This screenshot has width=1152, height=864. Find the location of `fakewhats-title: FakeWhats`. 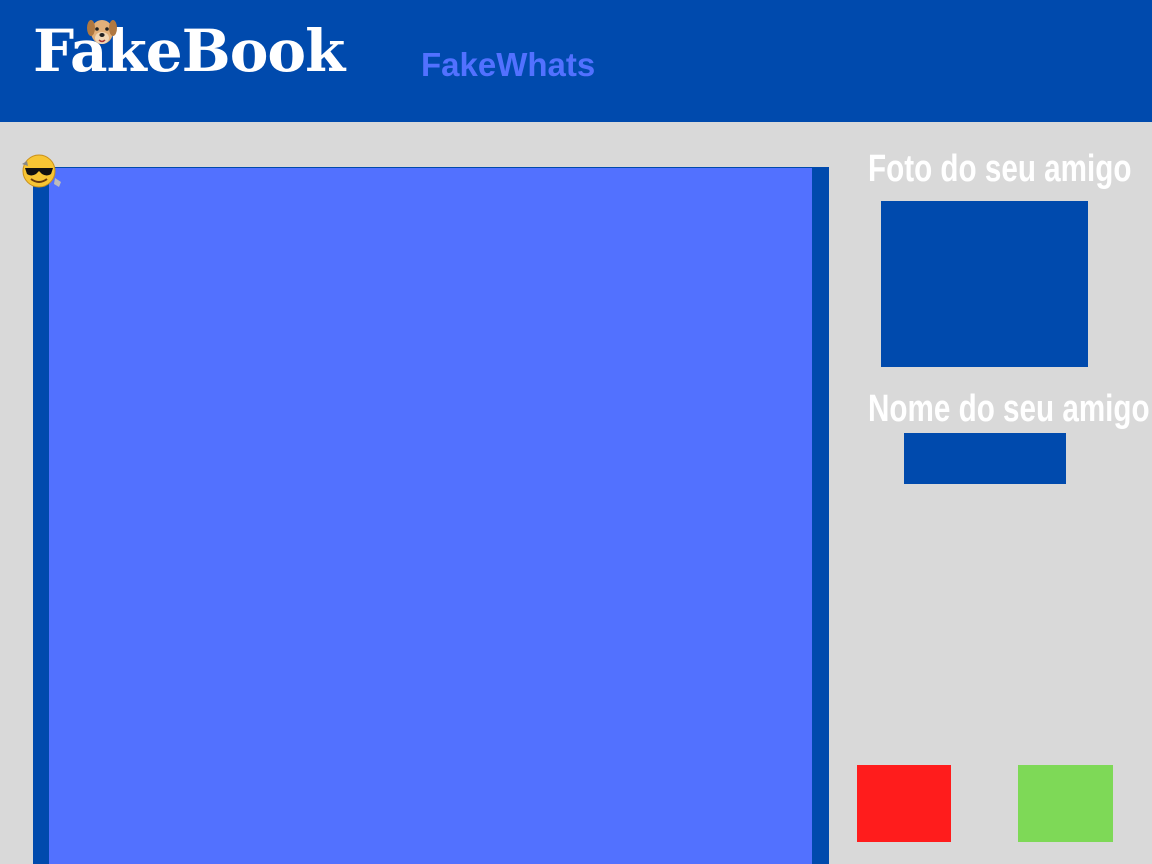

fakewhats-title: FakeWhats is located at coordinates (508, 64).